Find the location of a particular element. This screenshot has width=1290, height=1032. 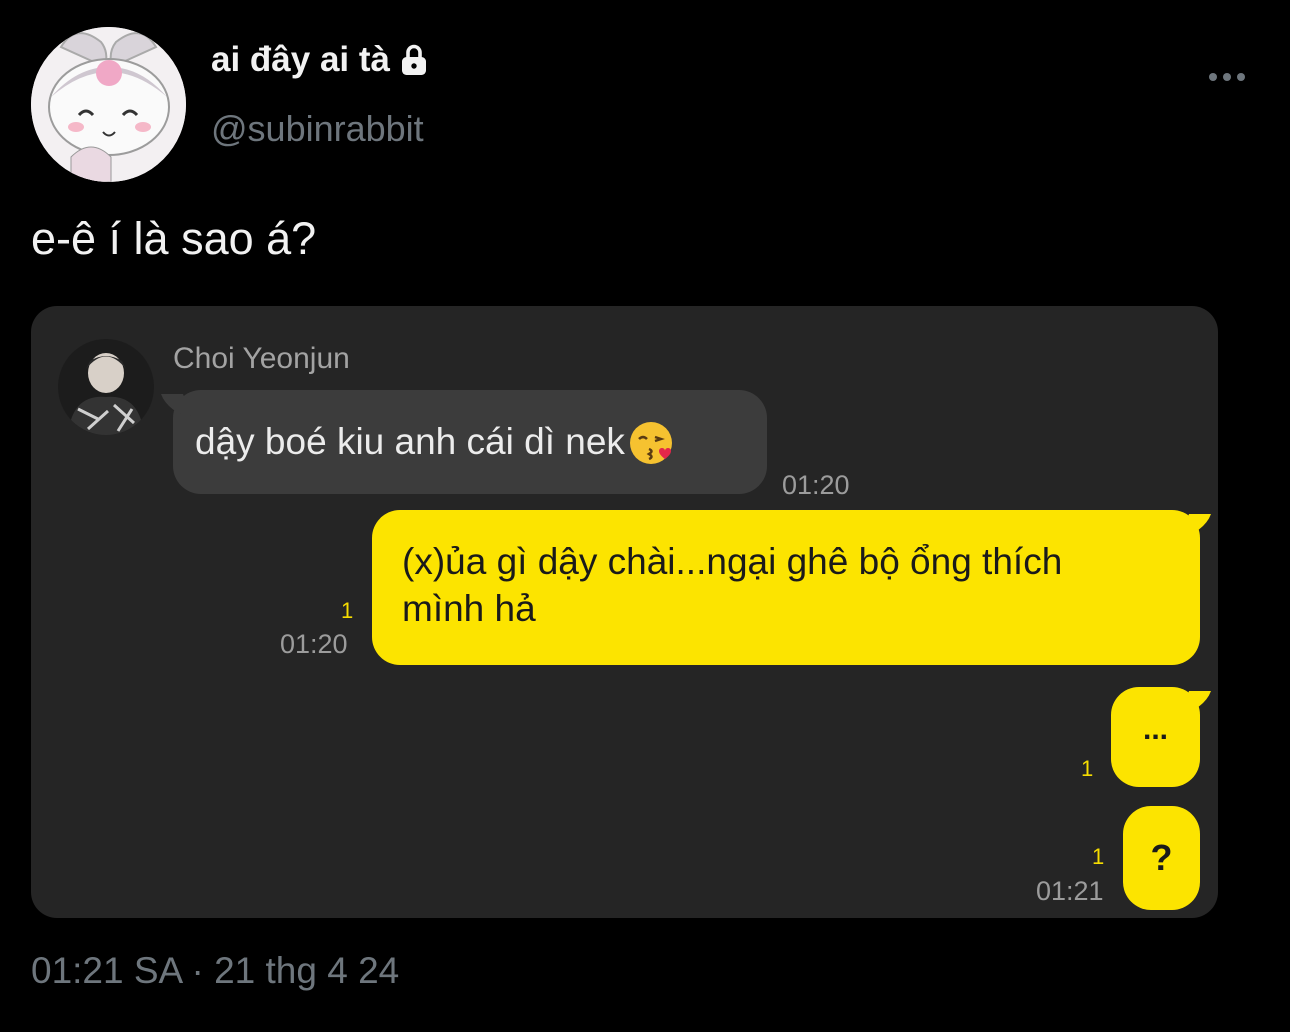

outgoing-time: 01:21 is located at coordinates (1070, 891).